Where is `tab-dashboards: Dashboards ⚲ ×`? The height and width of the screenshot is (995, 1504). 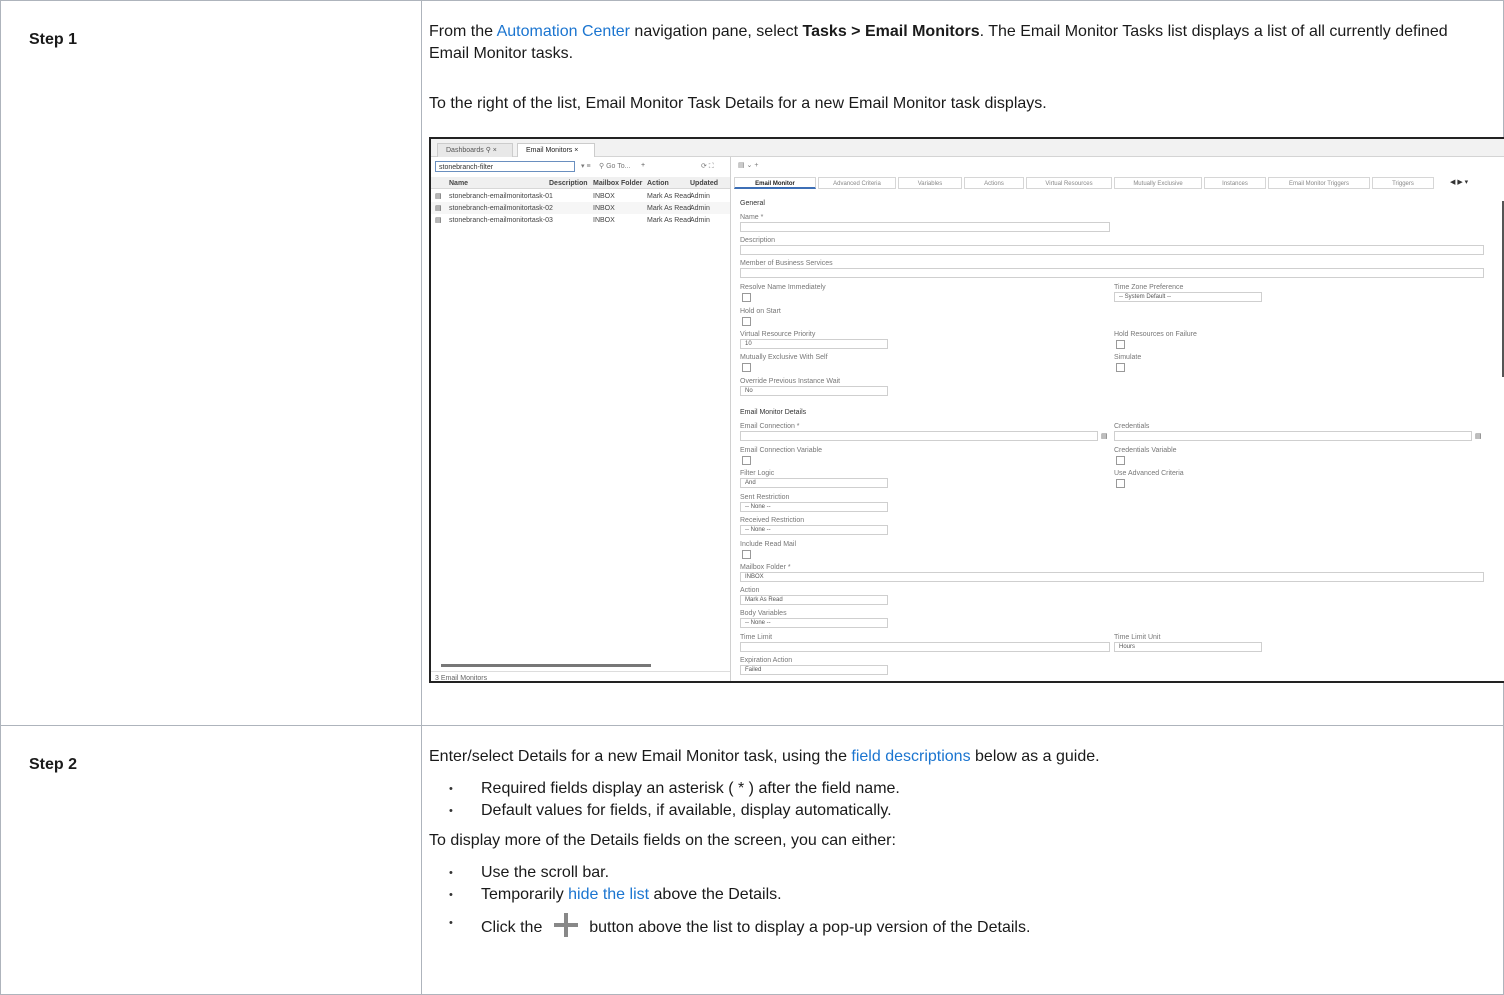
tab-dashboards: Dashboards ⚲ × is located at coordinates (475, 150).